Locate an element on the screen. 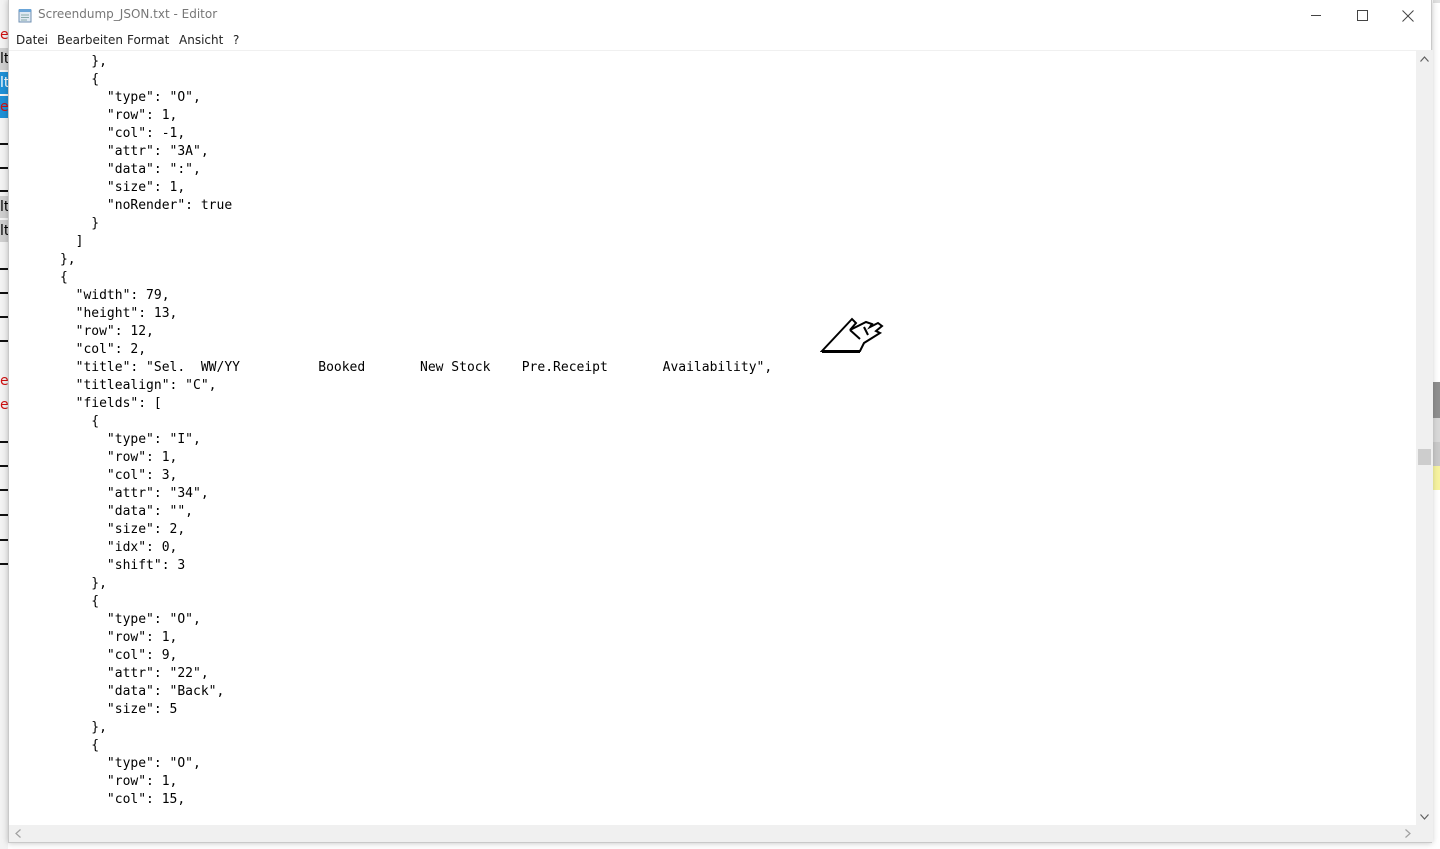  title-bar: Screendump_JSON.txt - Editor is located at coordinates (720, 15).